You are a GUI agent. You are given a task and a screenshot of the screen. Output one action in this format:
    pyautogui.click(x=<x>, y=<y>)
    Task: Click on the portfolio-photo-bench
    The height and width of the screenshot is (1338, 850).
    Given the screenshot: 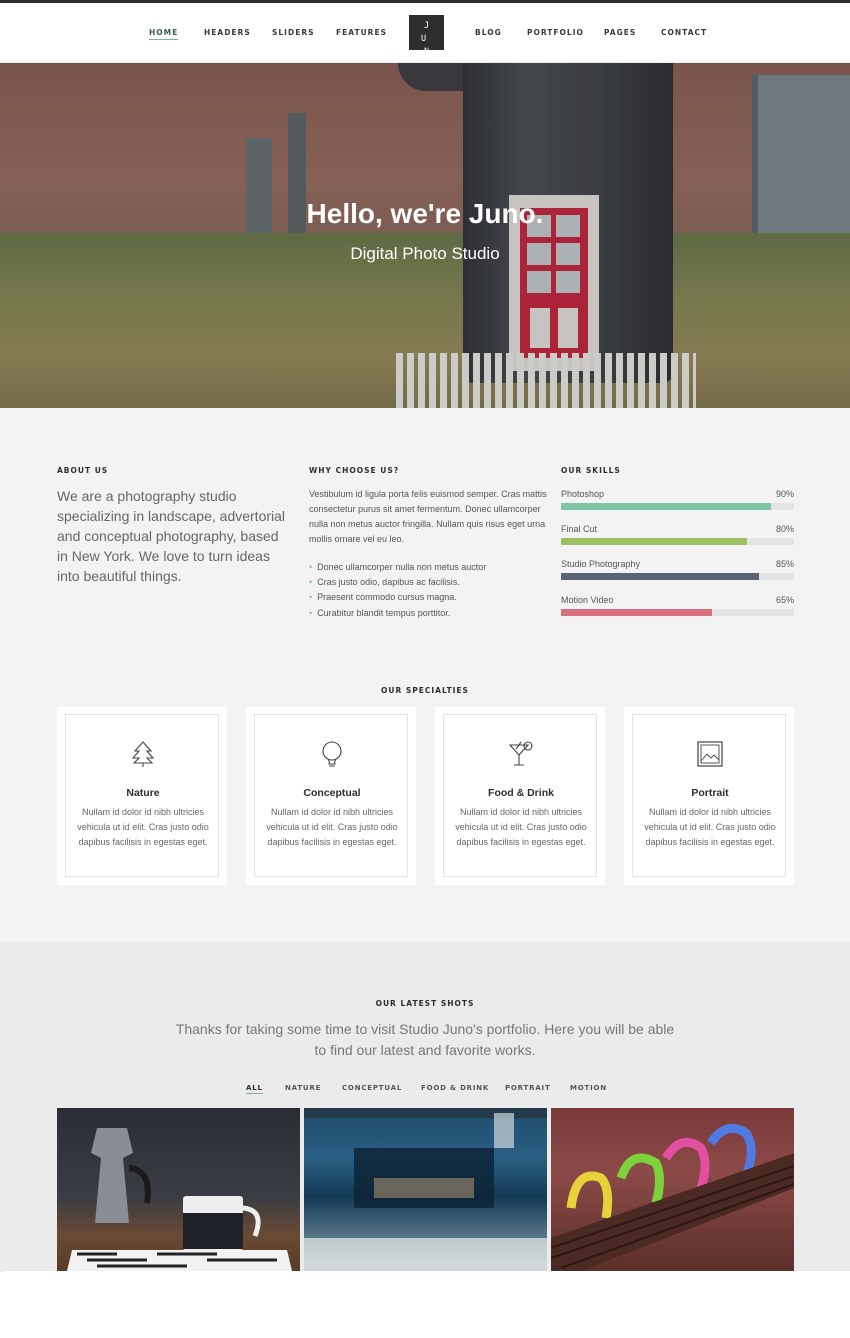 What is the action you would take?
    pyautogui.click(x=672, y=1189)
    